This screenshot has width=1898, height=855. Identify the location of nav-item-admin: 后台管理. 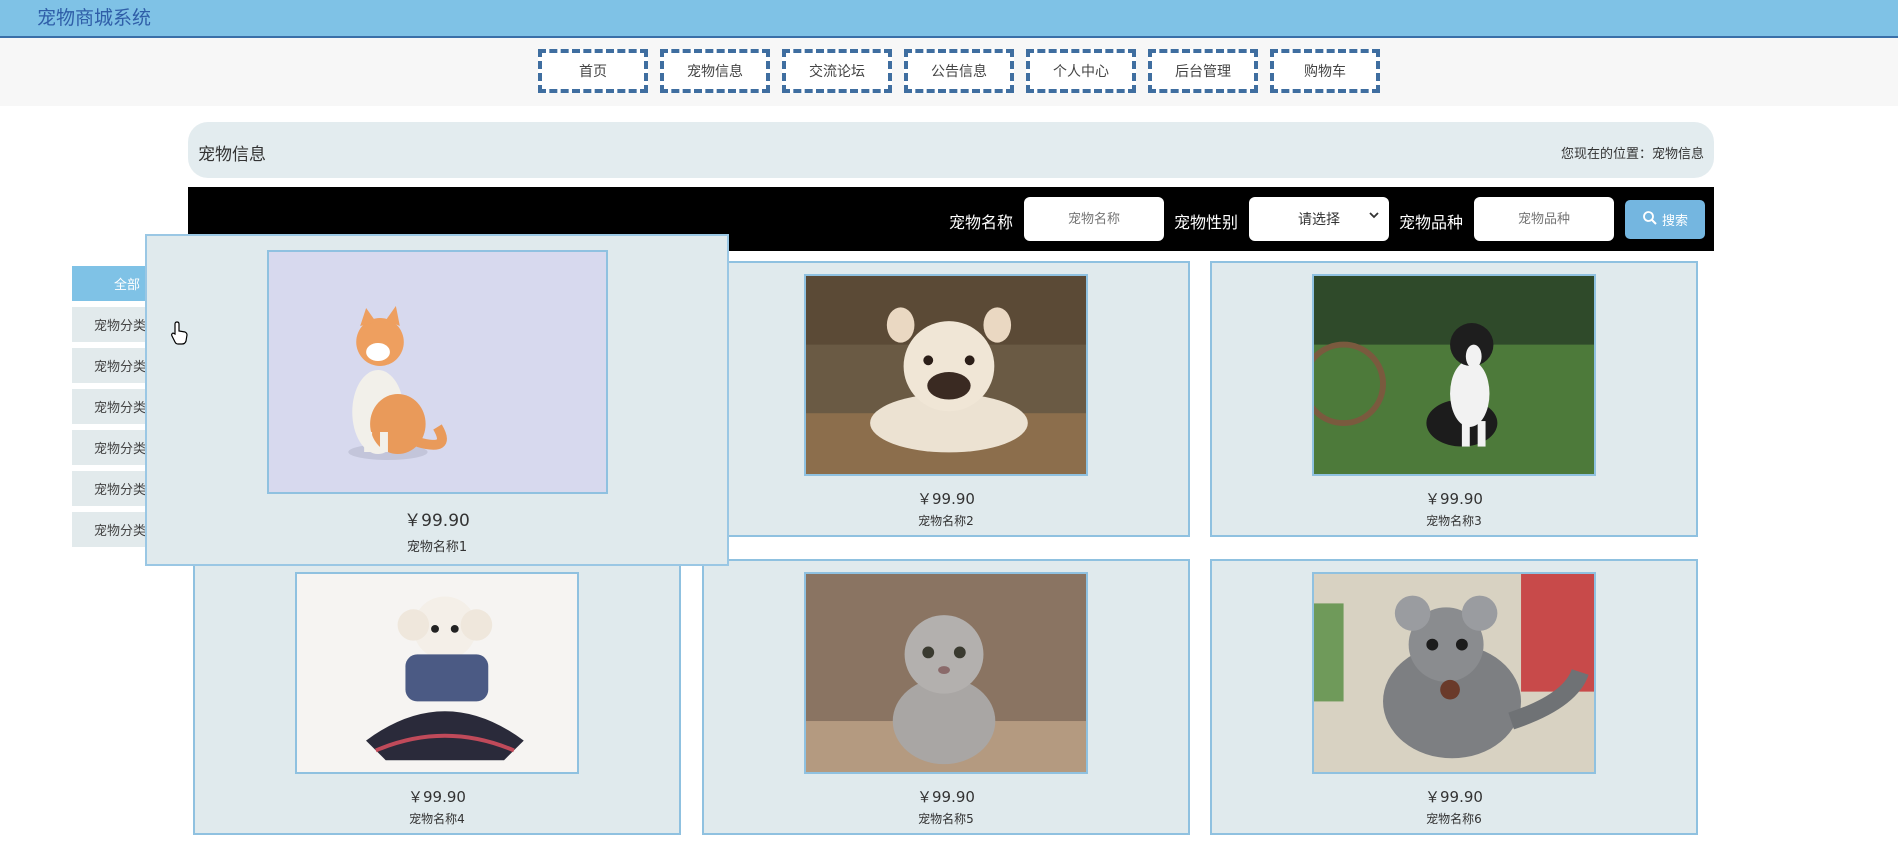
(1203, 71).